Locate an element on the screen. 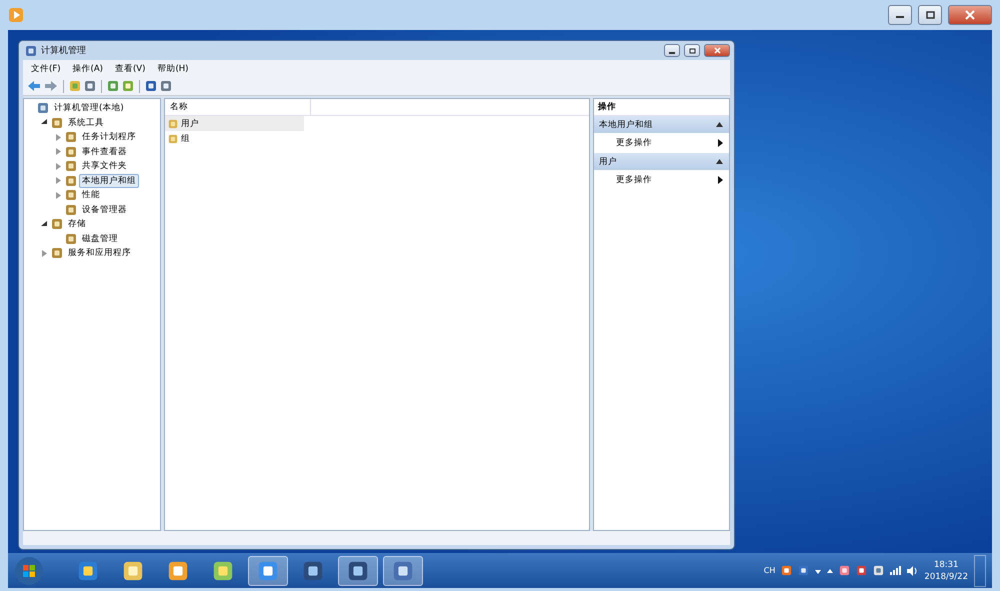 The width and height of the screenshot is (1000, 591). section-header: 本地用户和组 is located at coordinates (661, 124).